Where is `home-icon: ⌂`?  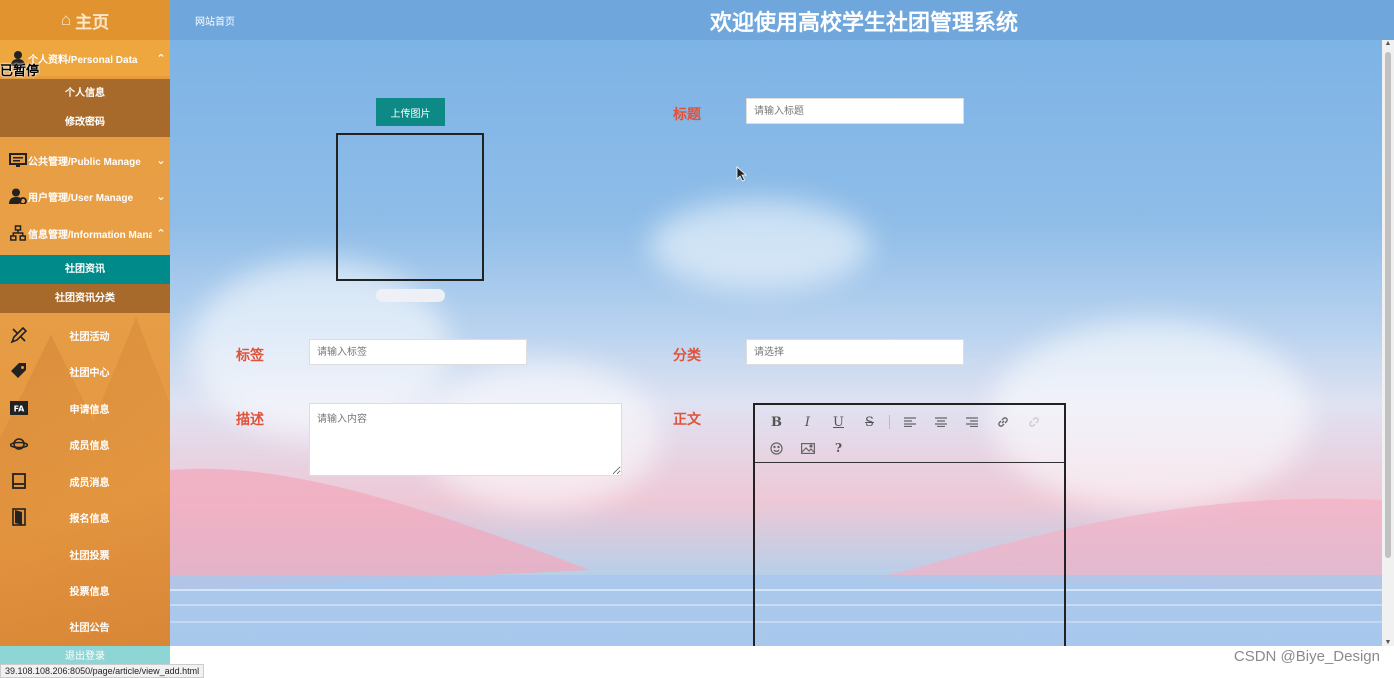
home-icon: ⌂ is located at coordinates (66, 19).